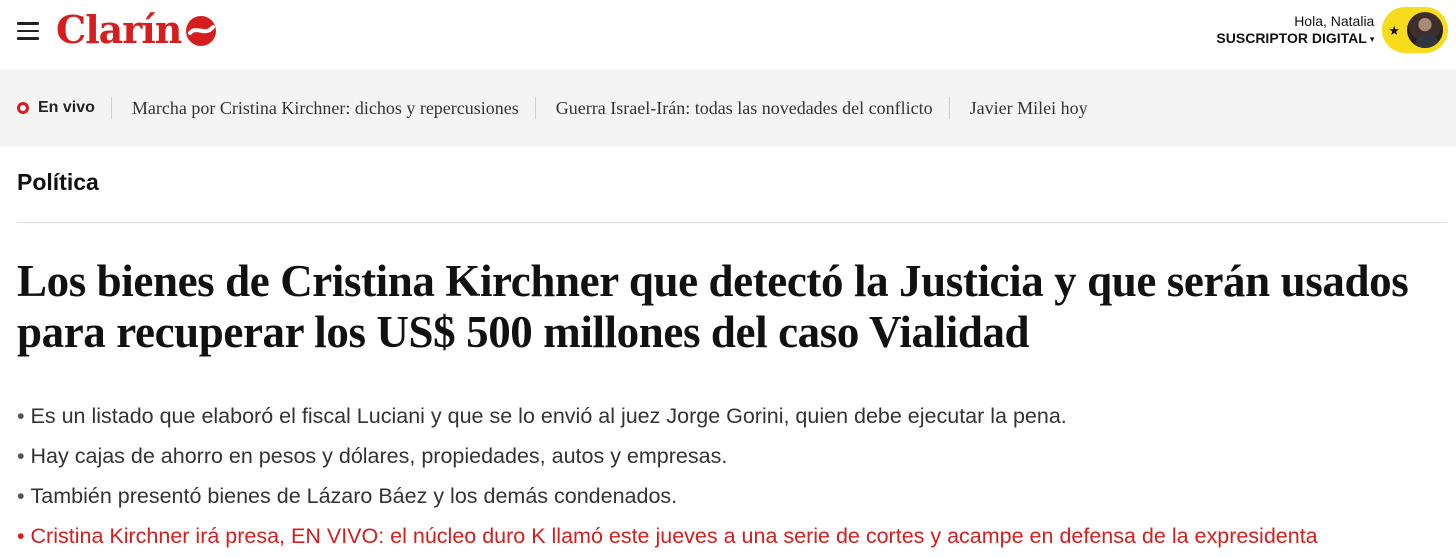 This screenshot has width=1456, height=557. I want to click on logo-mark-icon, so click(201, 31).